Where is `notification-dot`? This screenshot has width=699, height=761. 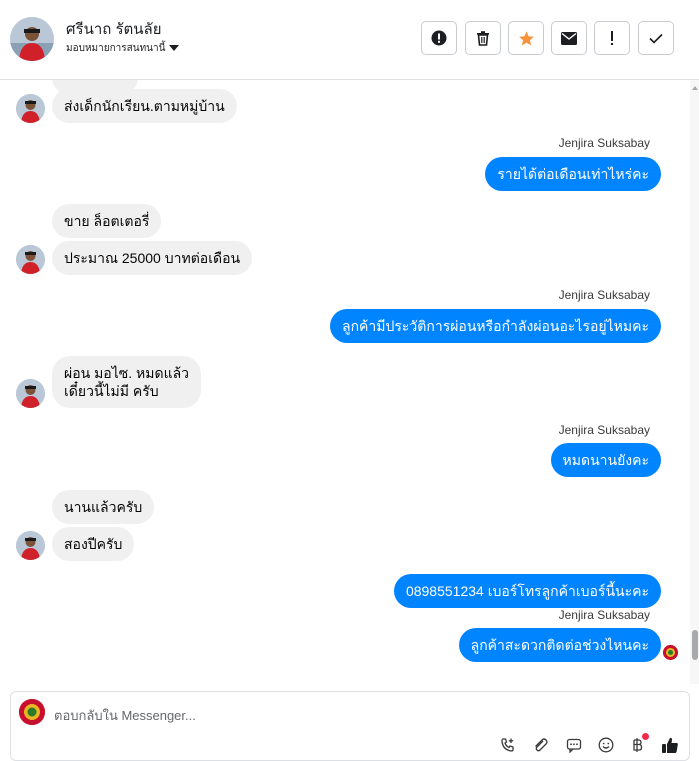
notification-dot is located at coordinates (645, 736).